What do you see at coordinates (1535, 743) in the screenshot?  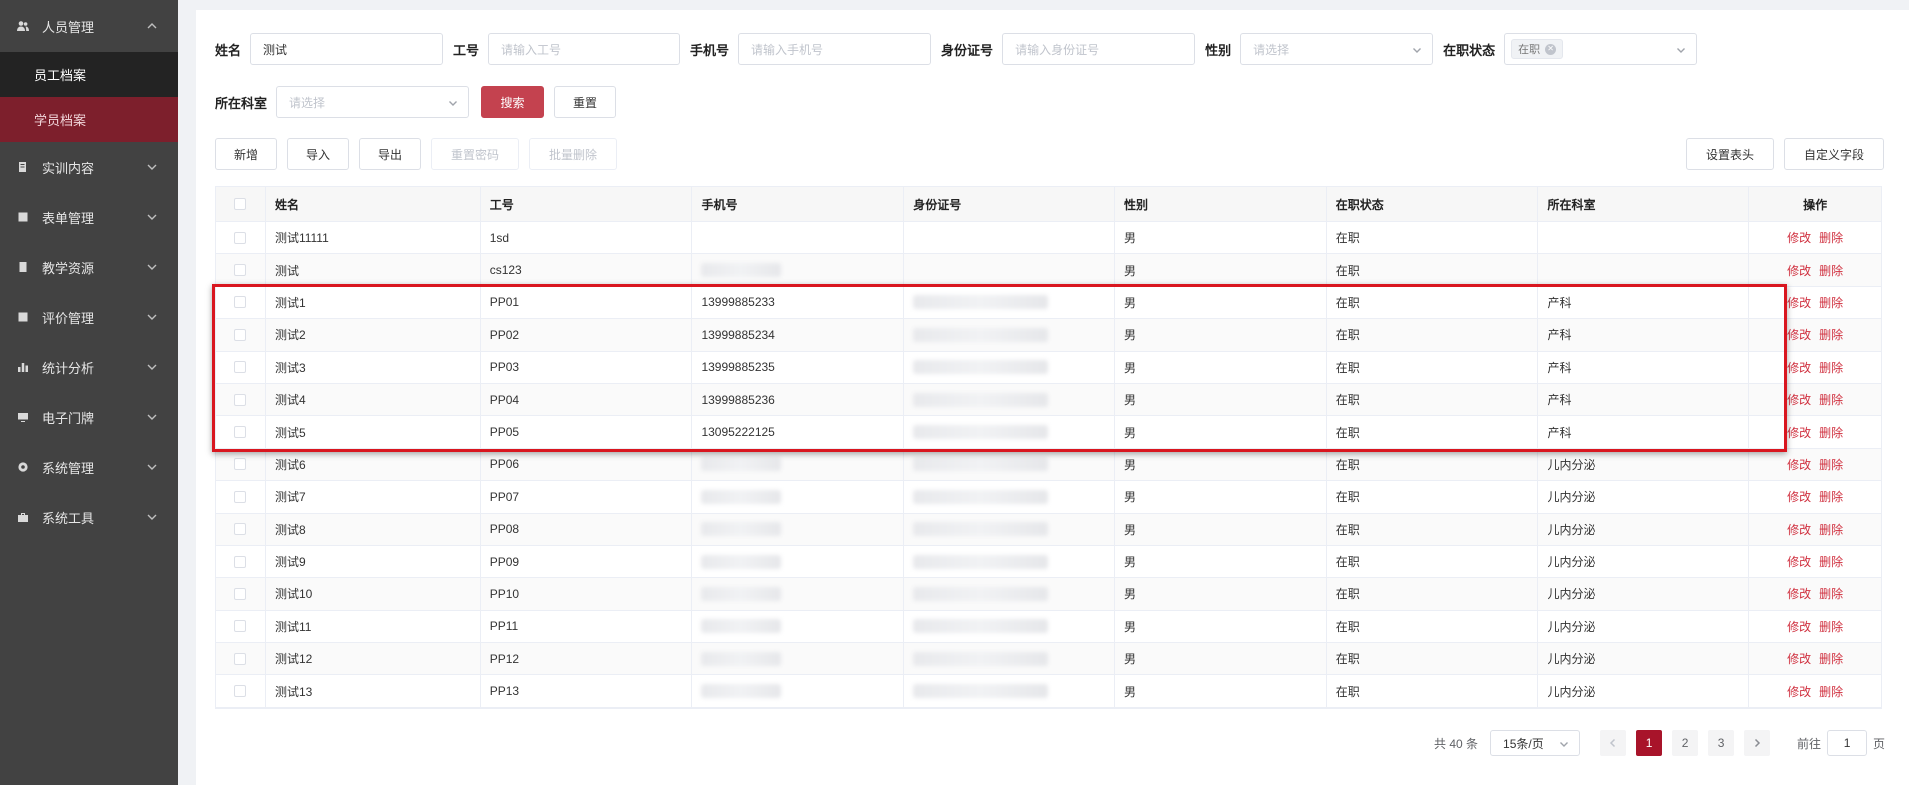 I see `page-size-select: 15条/页` at bounding box center [1535, 743].